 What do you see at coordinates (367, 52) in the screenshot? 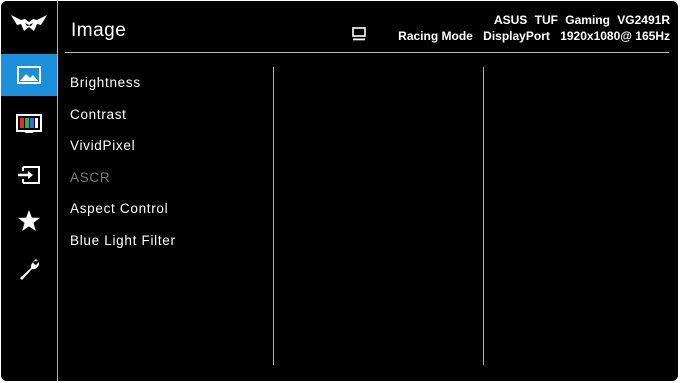
I see `header-divider` at bounding box center [367, 52].